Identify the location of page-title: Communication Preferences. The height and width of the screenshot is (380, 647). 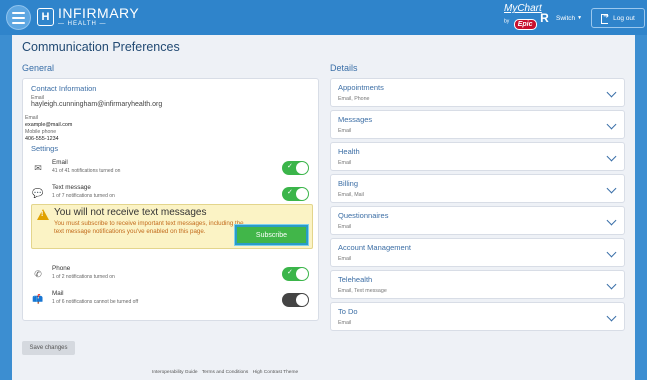
(101, 47).